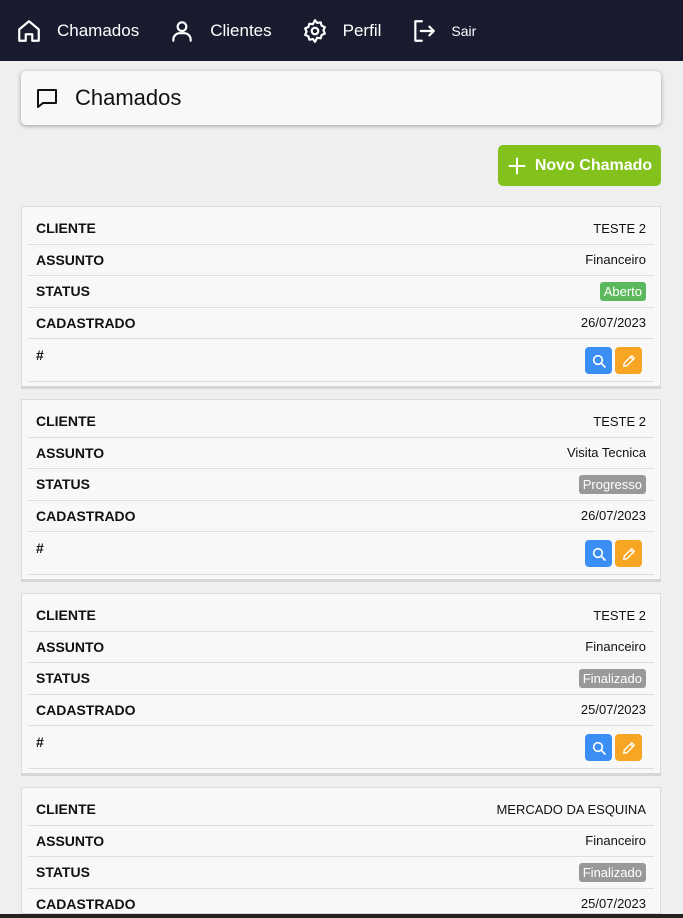 This screenshot has width=683, height=918. I want to click on row-cliente: CLIENTE MERCADO DA ESQUINA, so click(341, 810).